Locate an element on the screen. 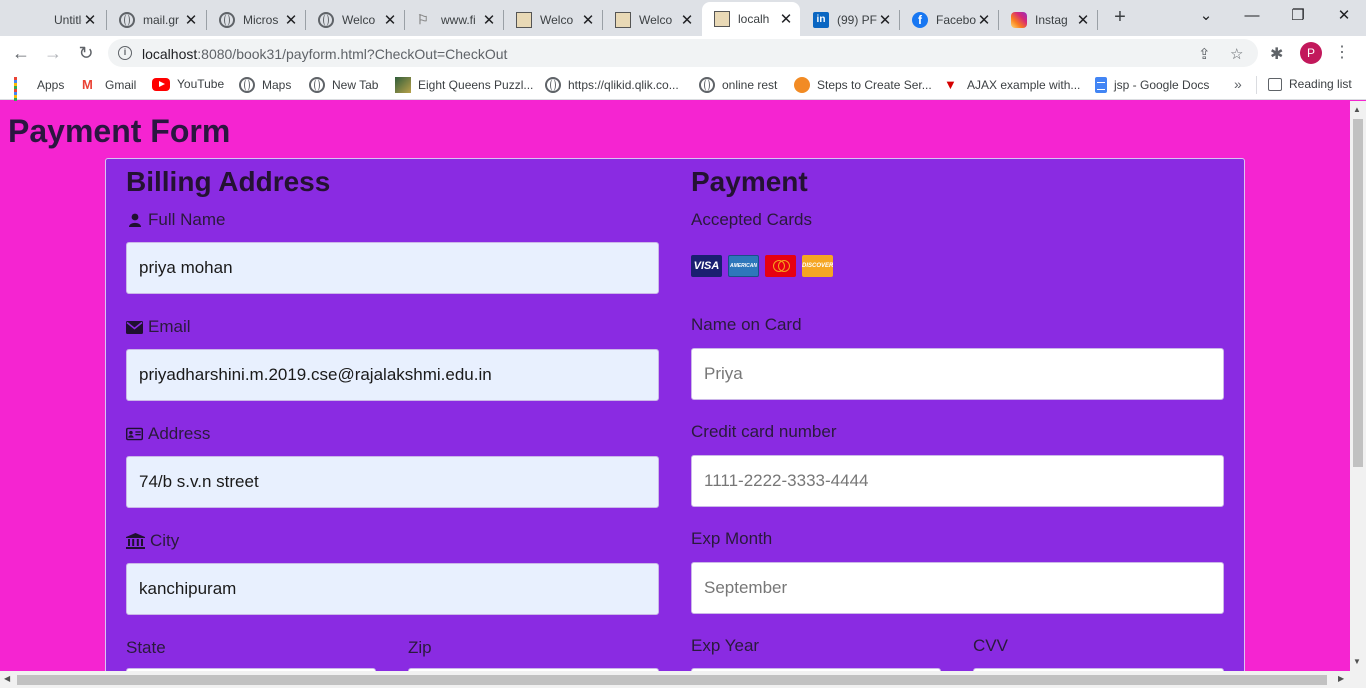  browser-tab: in (99) PF ✕ is located at coordinates (850, 20).